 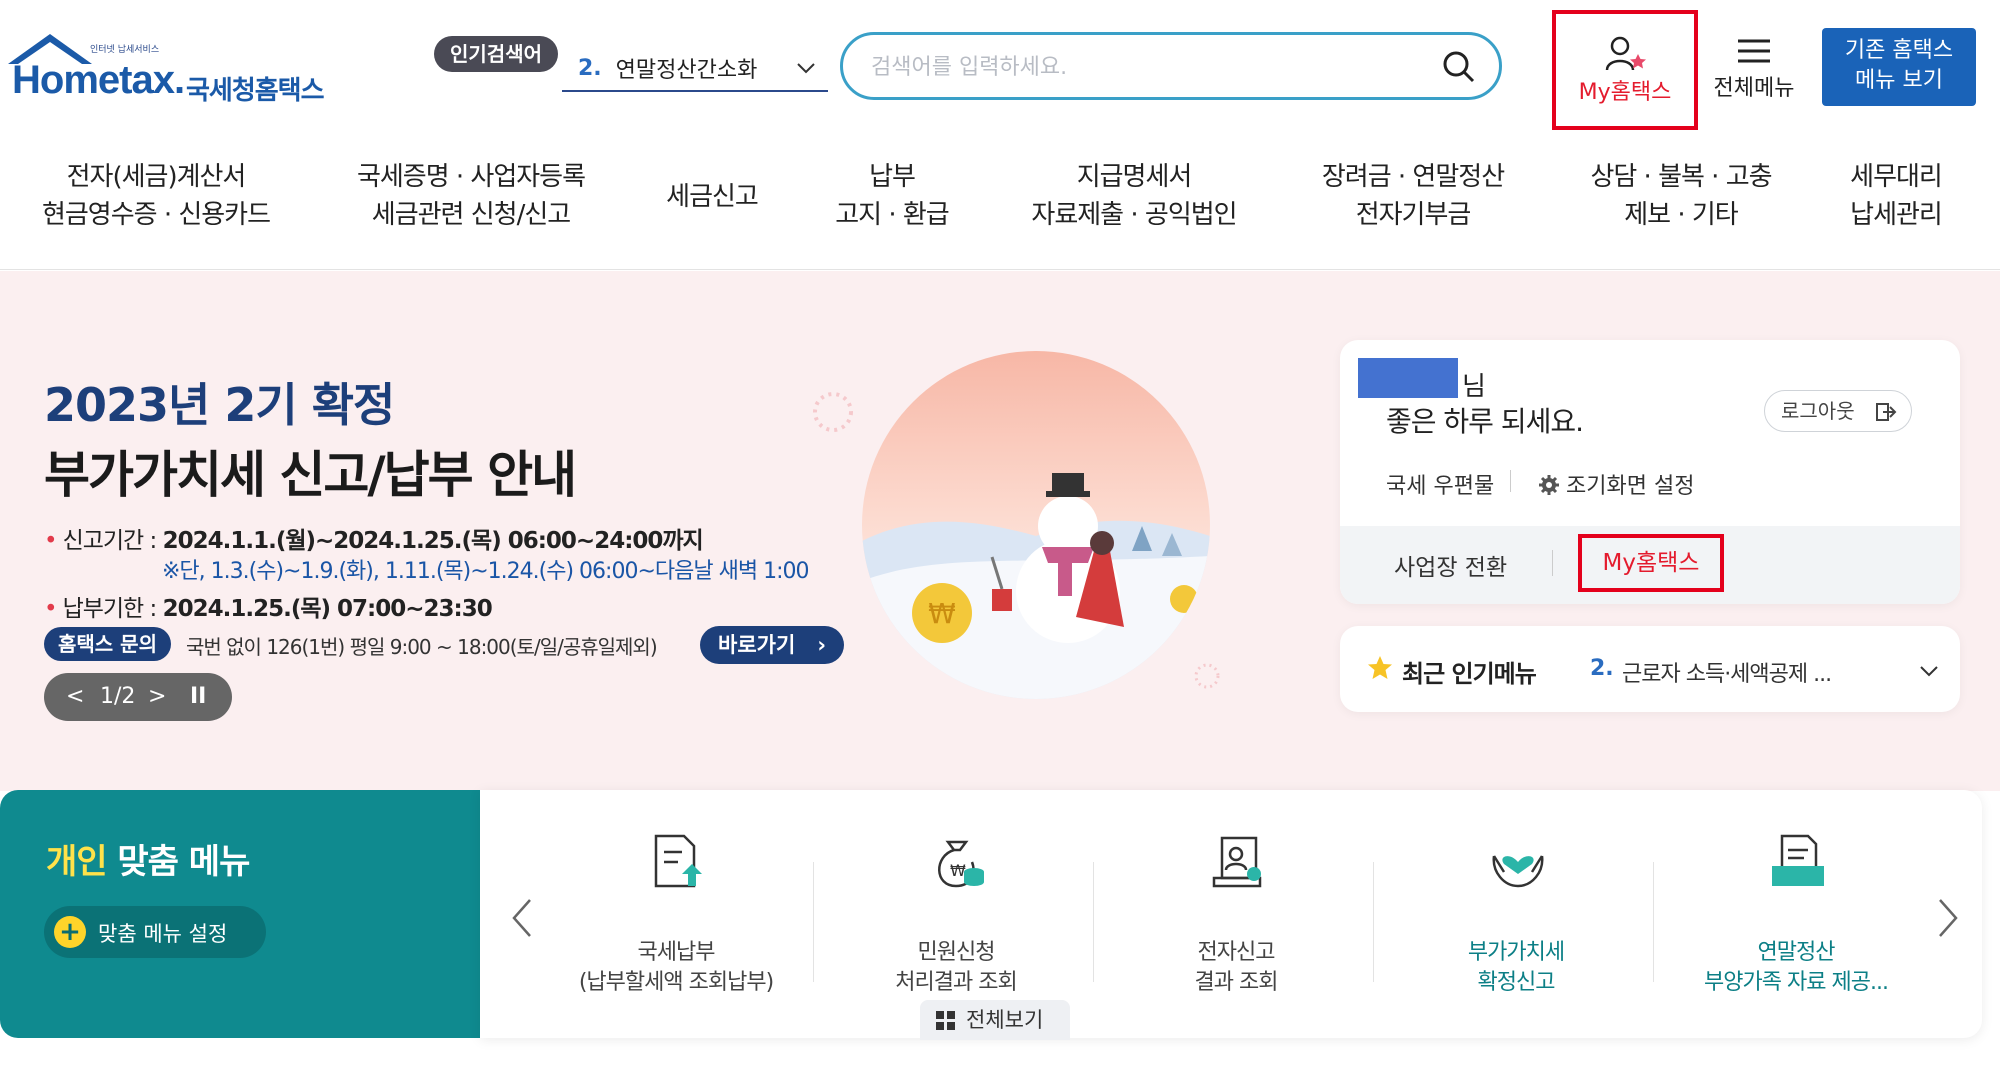 What do you see at coordinates (1413, 215) in the screenshot?
I see `gnb-label-2: 전자기부금` at bounding box center [1413, 215].